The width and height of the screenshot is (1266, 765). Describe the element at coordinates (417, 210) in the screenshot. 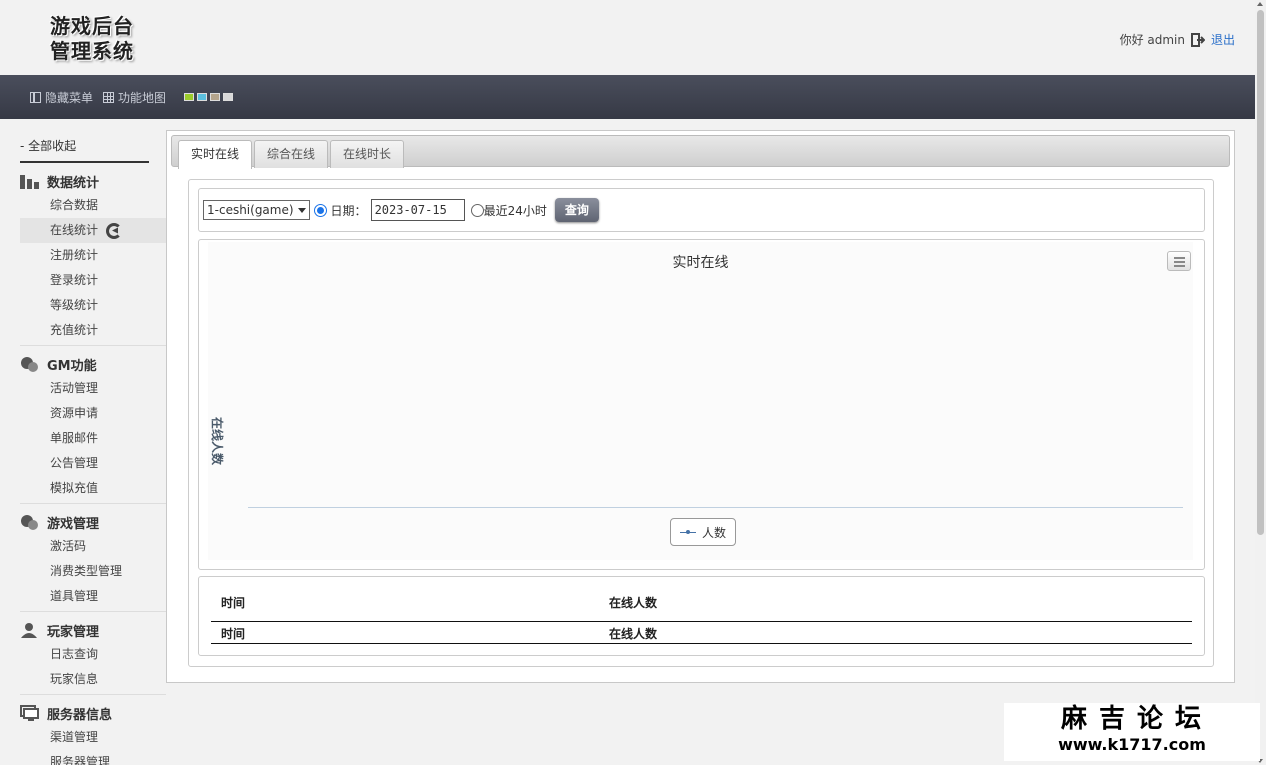

I see `date-input: 2023-07-15` at that location.